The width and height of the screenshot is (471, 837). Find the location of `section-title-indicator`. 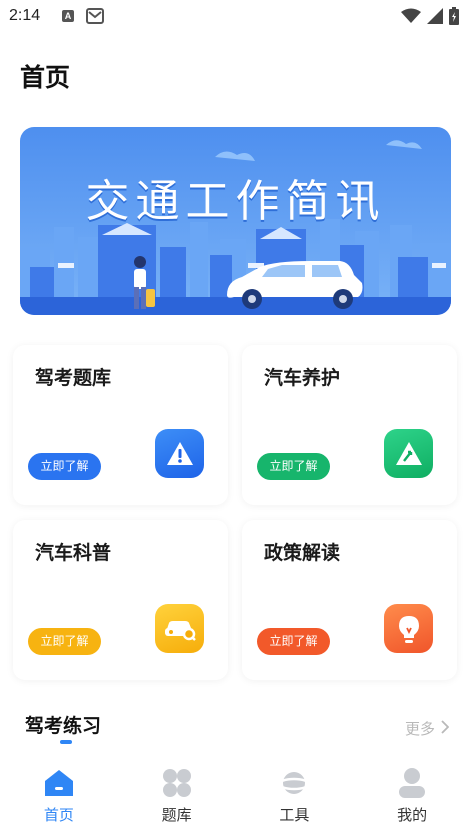

section-title-indicator is located at coordinates (66, 742).